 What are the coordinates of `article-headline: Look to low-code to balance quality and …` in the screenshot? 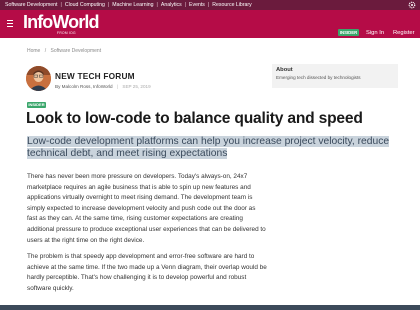 It's located at (194, 118).